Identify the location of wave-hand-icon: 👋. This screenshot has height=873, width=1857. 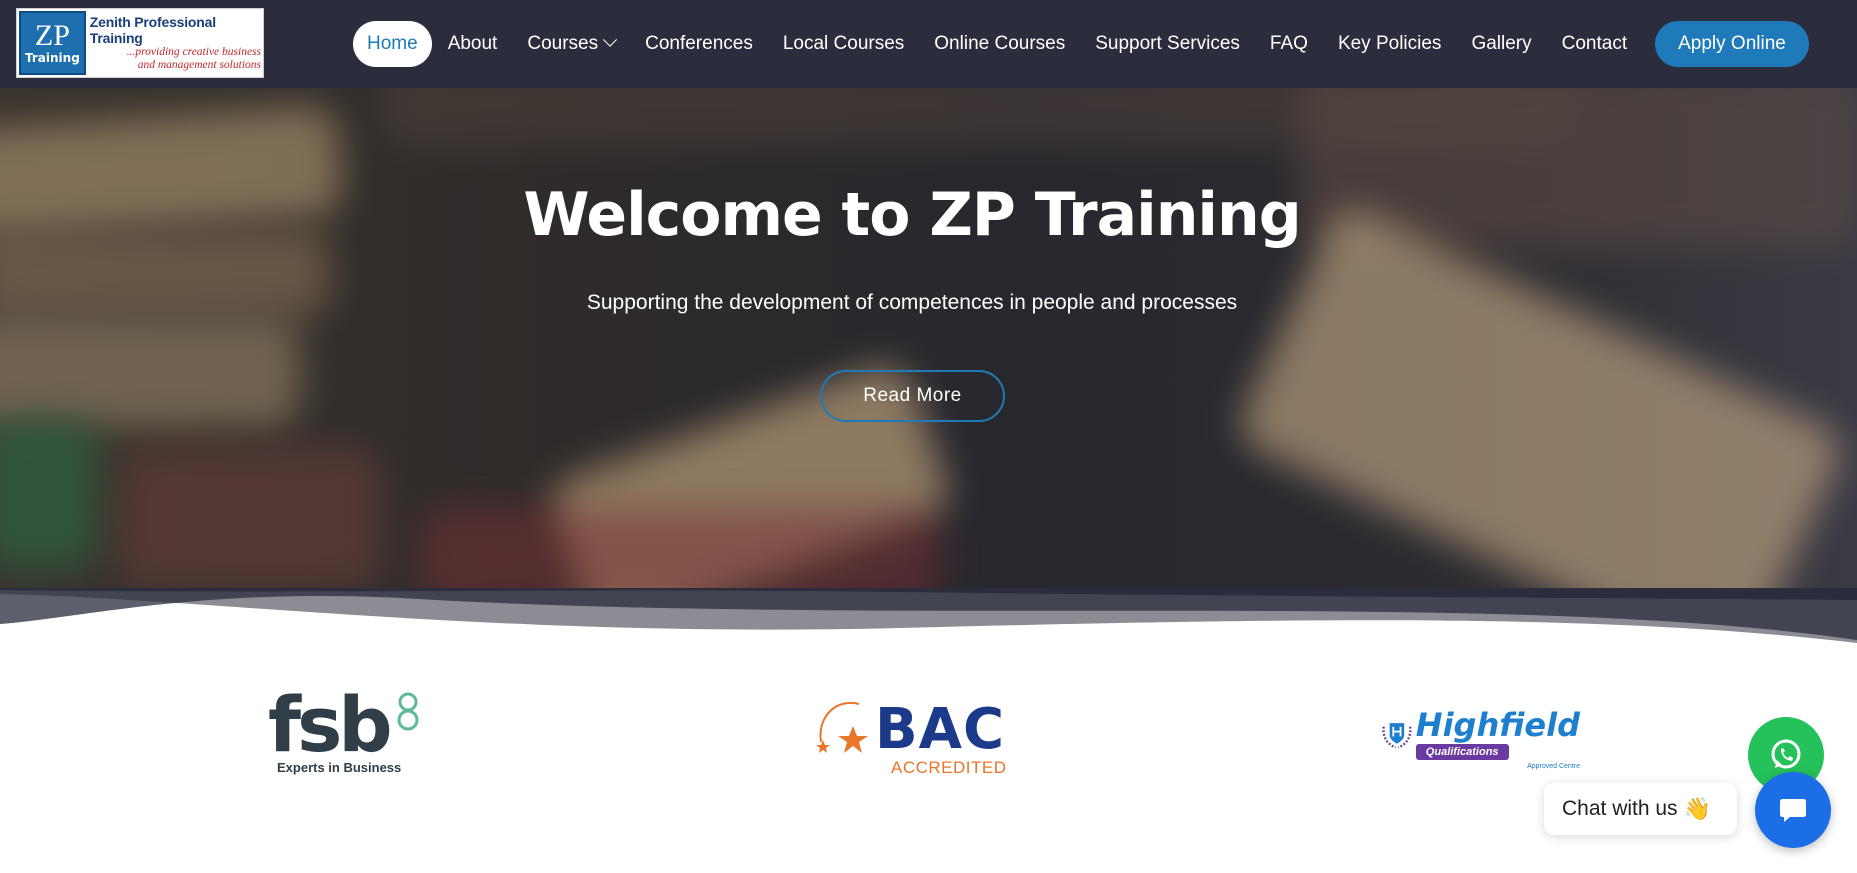
(1697, 808).